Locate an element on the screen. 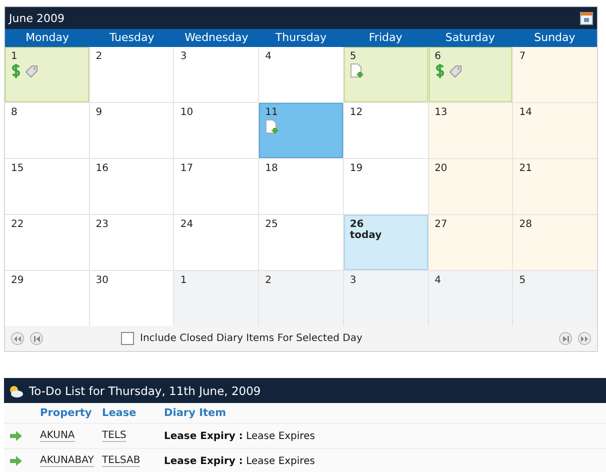 Image resolution: width=606 pixels, height=472 pixels. lease-link: TELS is located at coordinates (114, 436).